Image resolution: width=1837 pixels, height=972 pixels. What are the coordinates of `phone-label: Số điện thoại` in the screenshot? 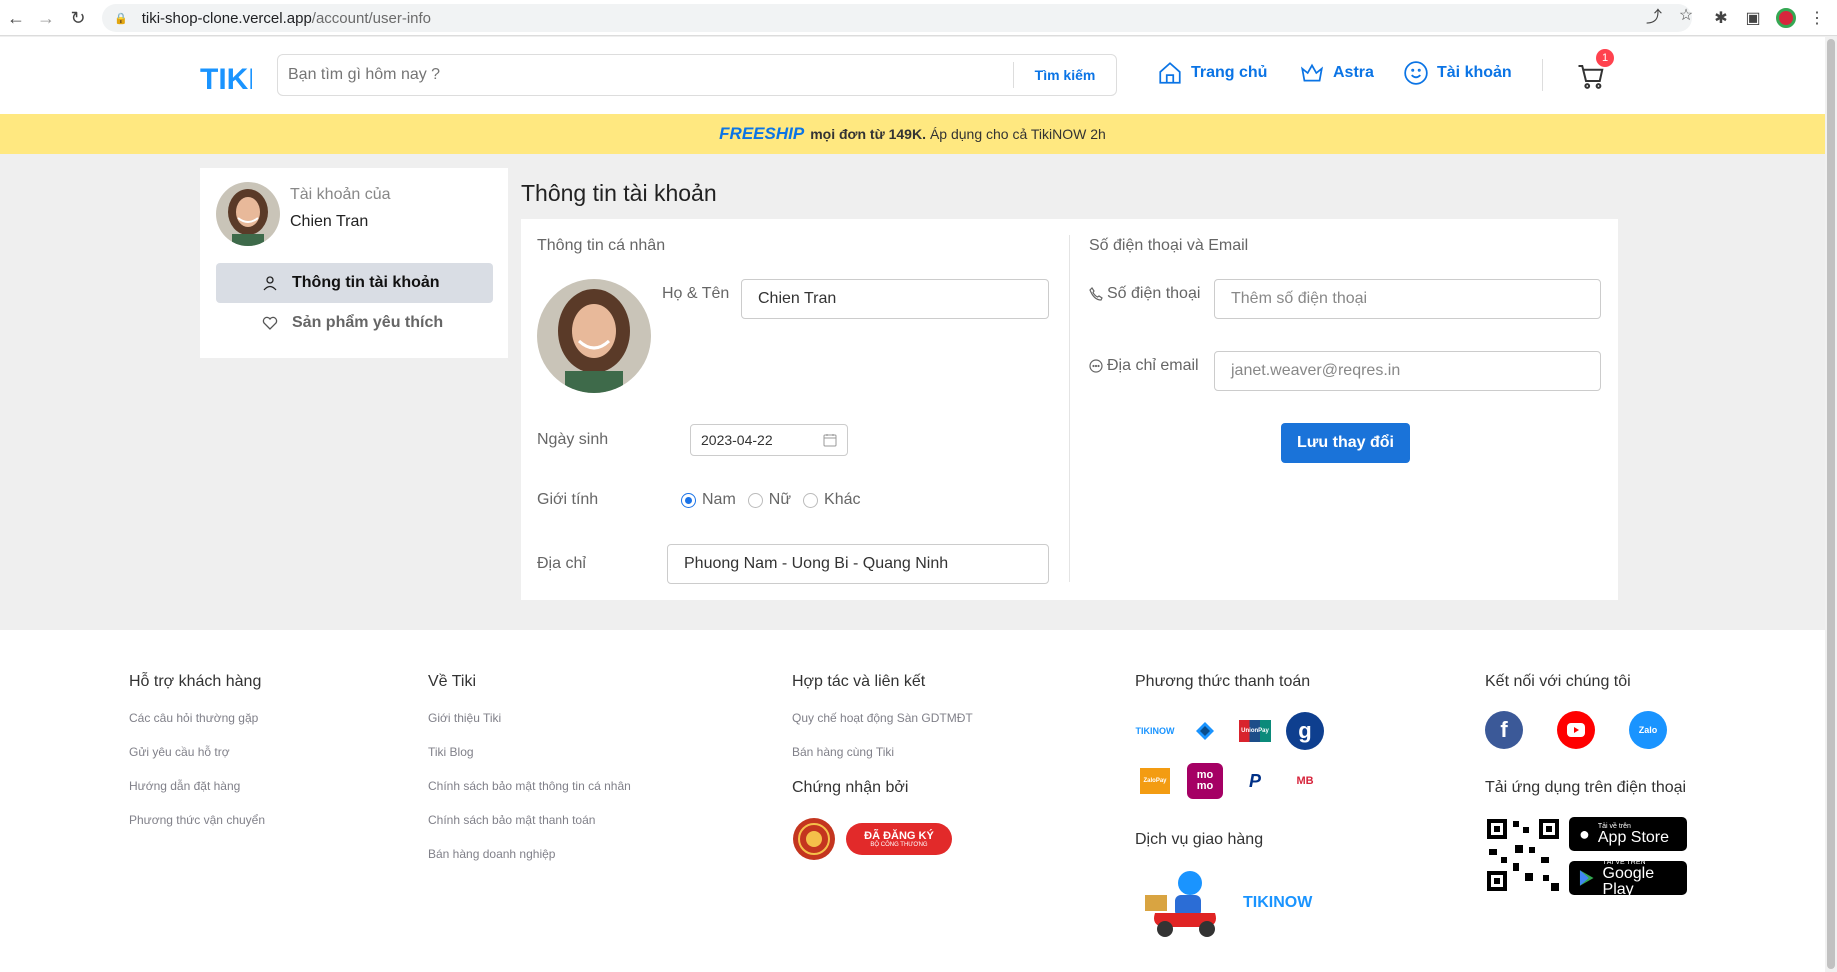 It's located at (1154, 293).